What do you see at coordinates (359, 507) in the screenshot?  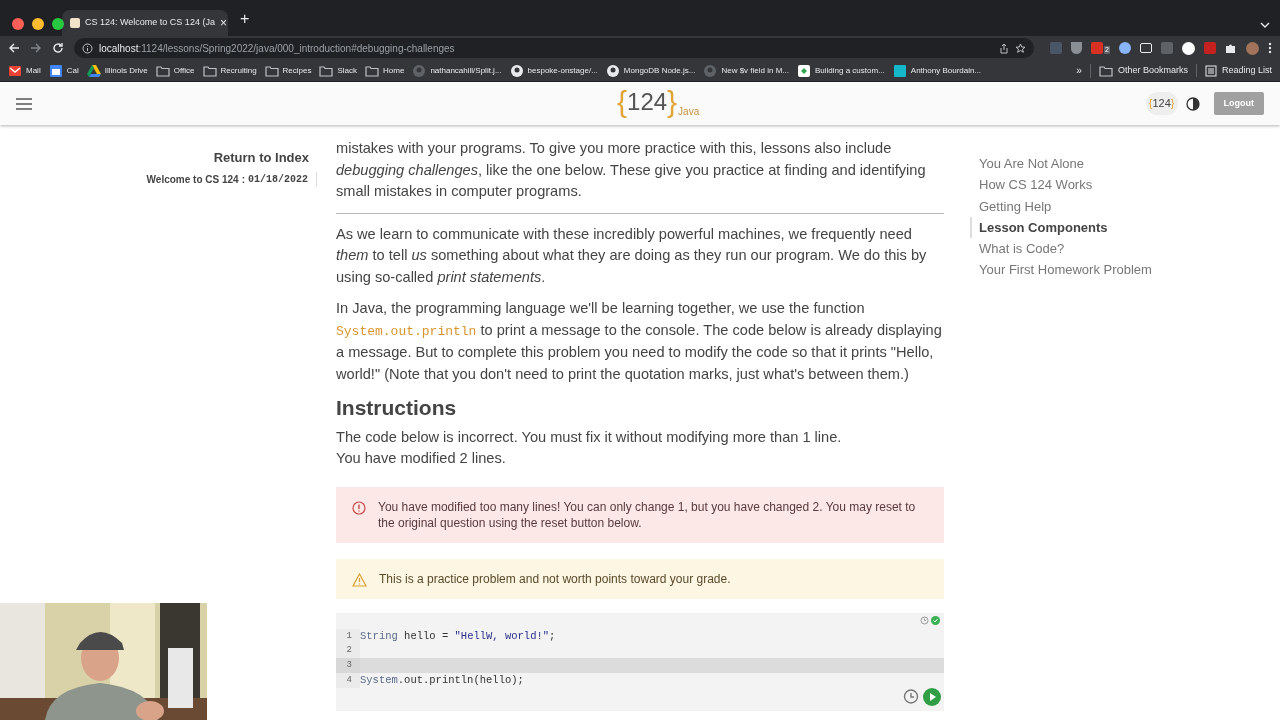 I see `error-icon` at bounding box center [359, 507].